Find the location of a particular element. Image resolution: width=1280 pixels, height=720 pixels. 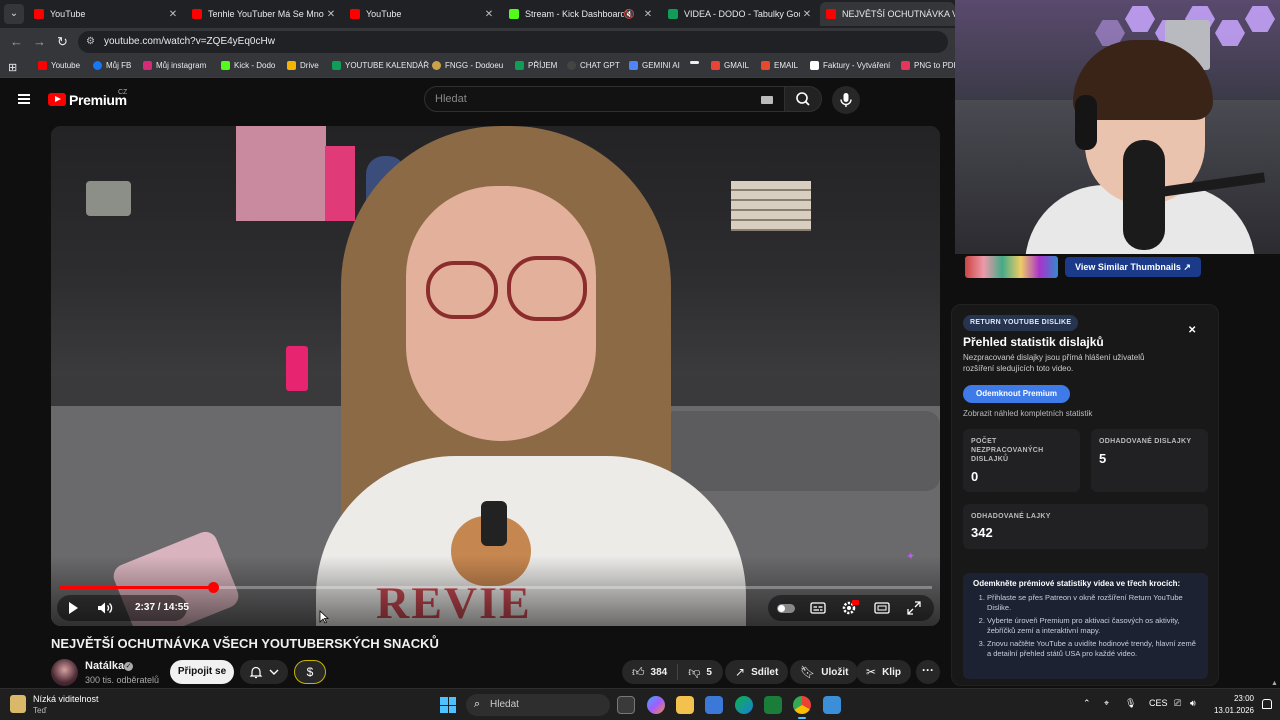

bookmark-gemini: GEMINI AI is located at coordinates (654, 65).